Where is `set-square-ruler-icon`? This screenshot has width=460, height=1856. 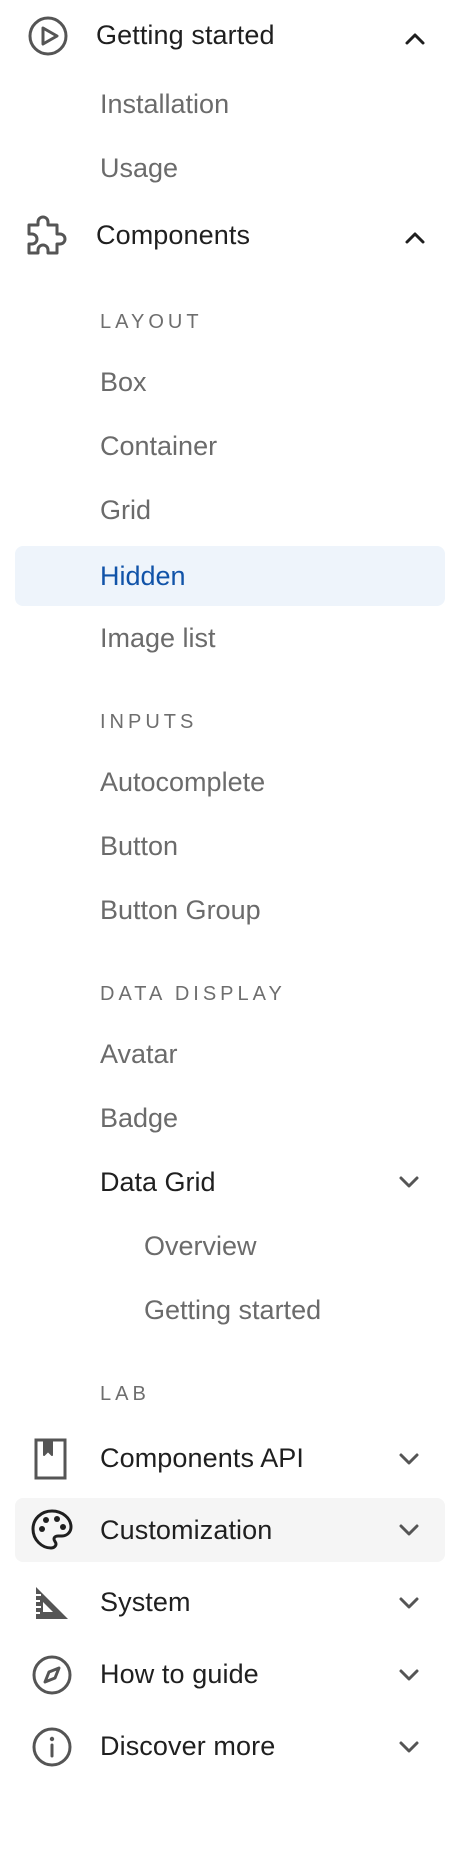 set-square-ruler-icon is located at coordinates (52, 1603).